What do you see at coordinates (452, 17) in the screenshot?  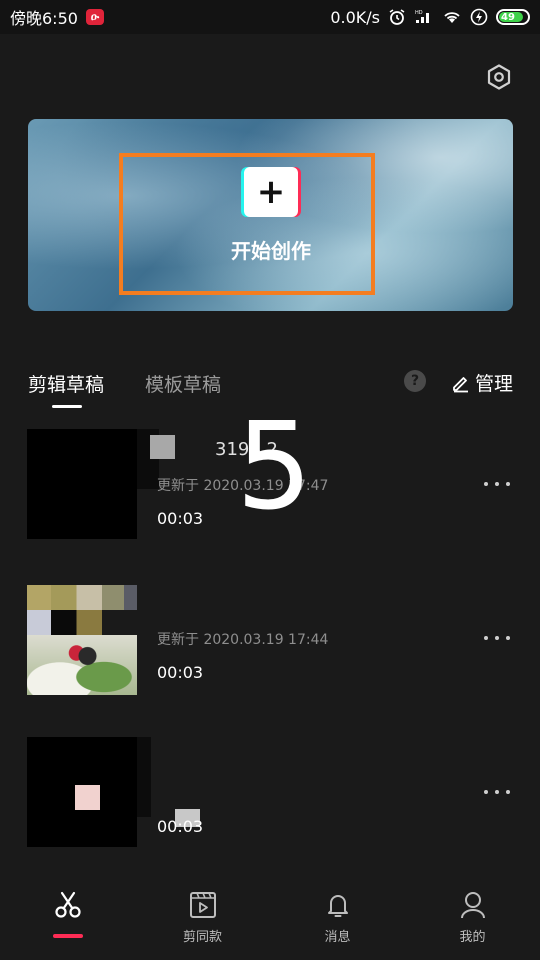 I see `wifi-icon` at bounding box center [452, 17].